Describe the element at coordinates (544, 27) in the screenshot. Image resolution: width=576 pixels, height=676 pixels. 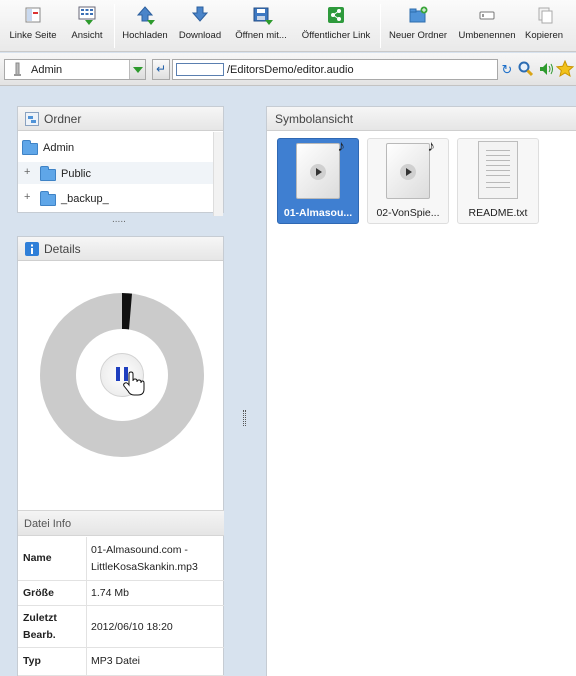
I see `copy-button: Kopieren` at that location.